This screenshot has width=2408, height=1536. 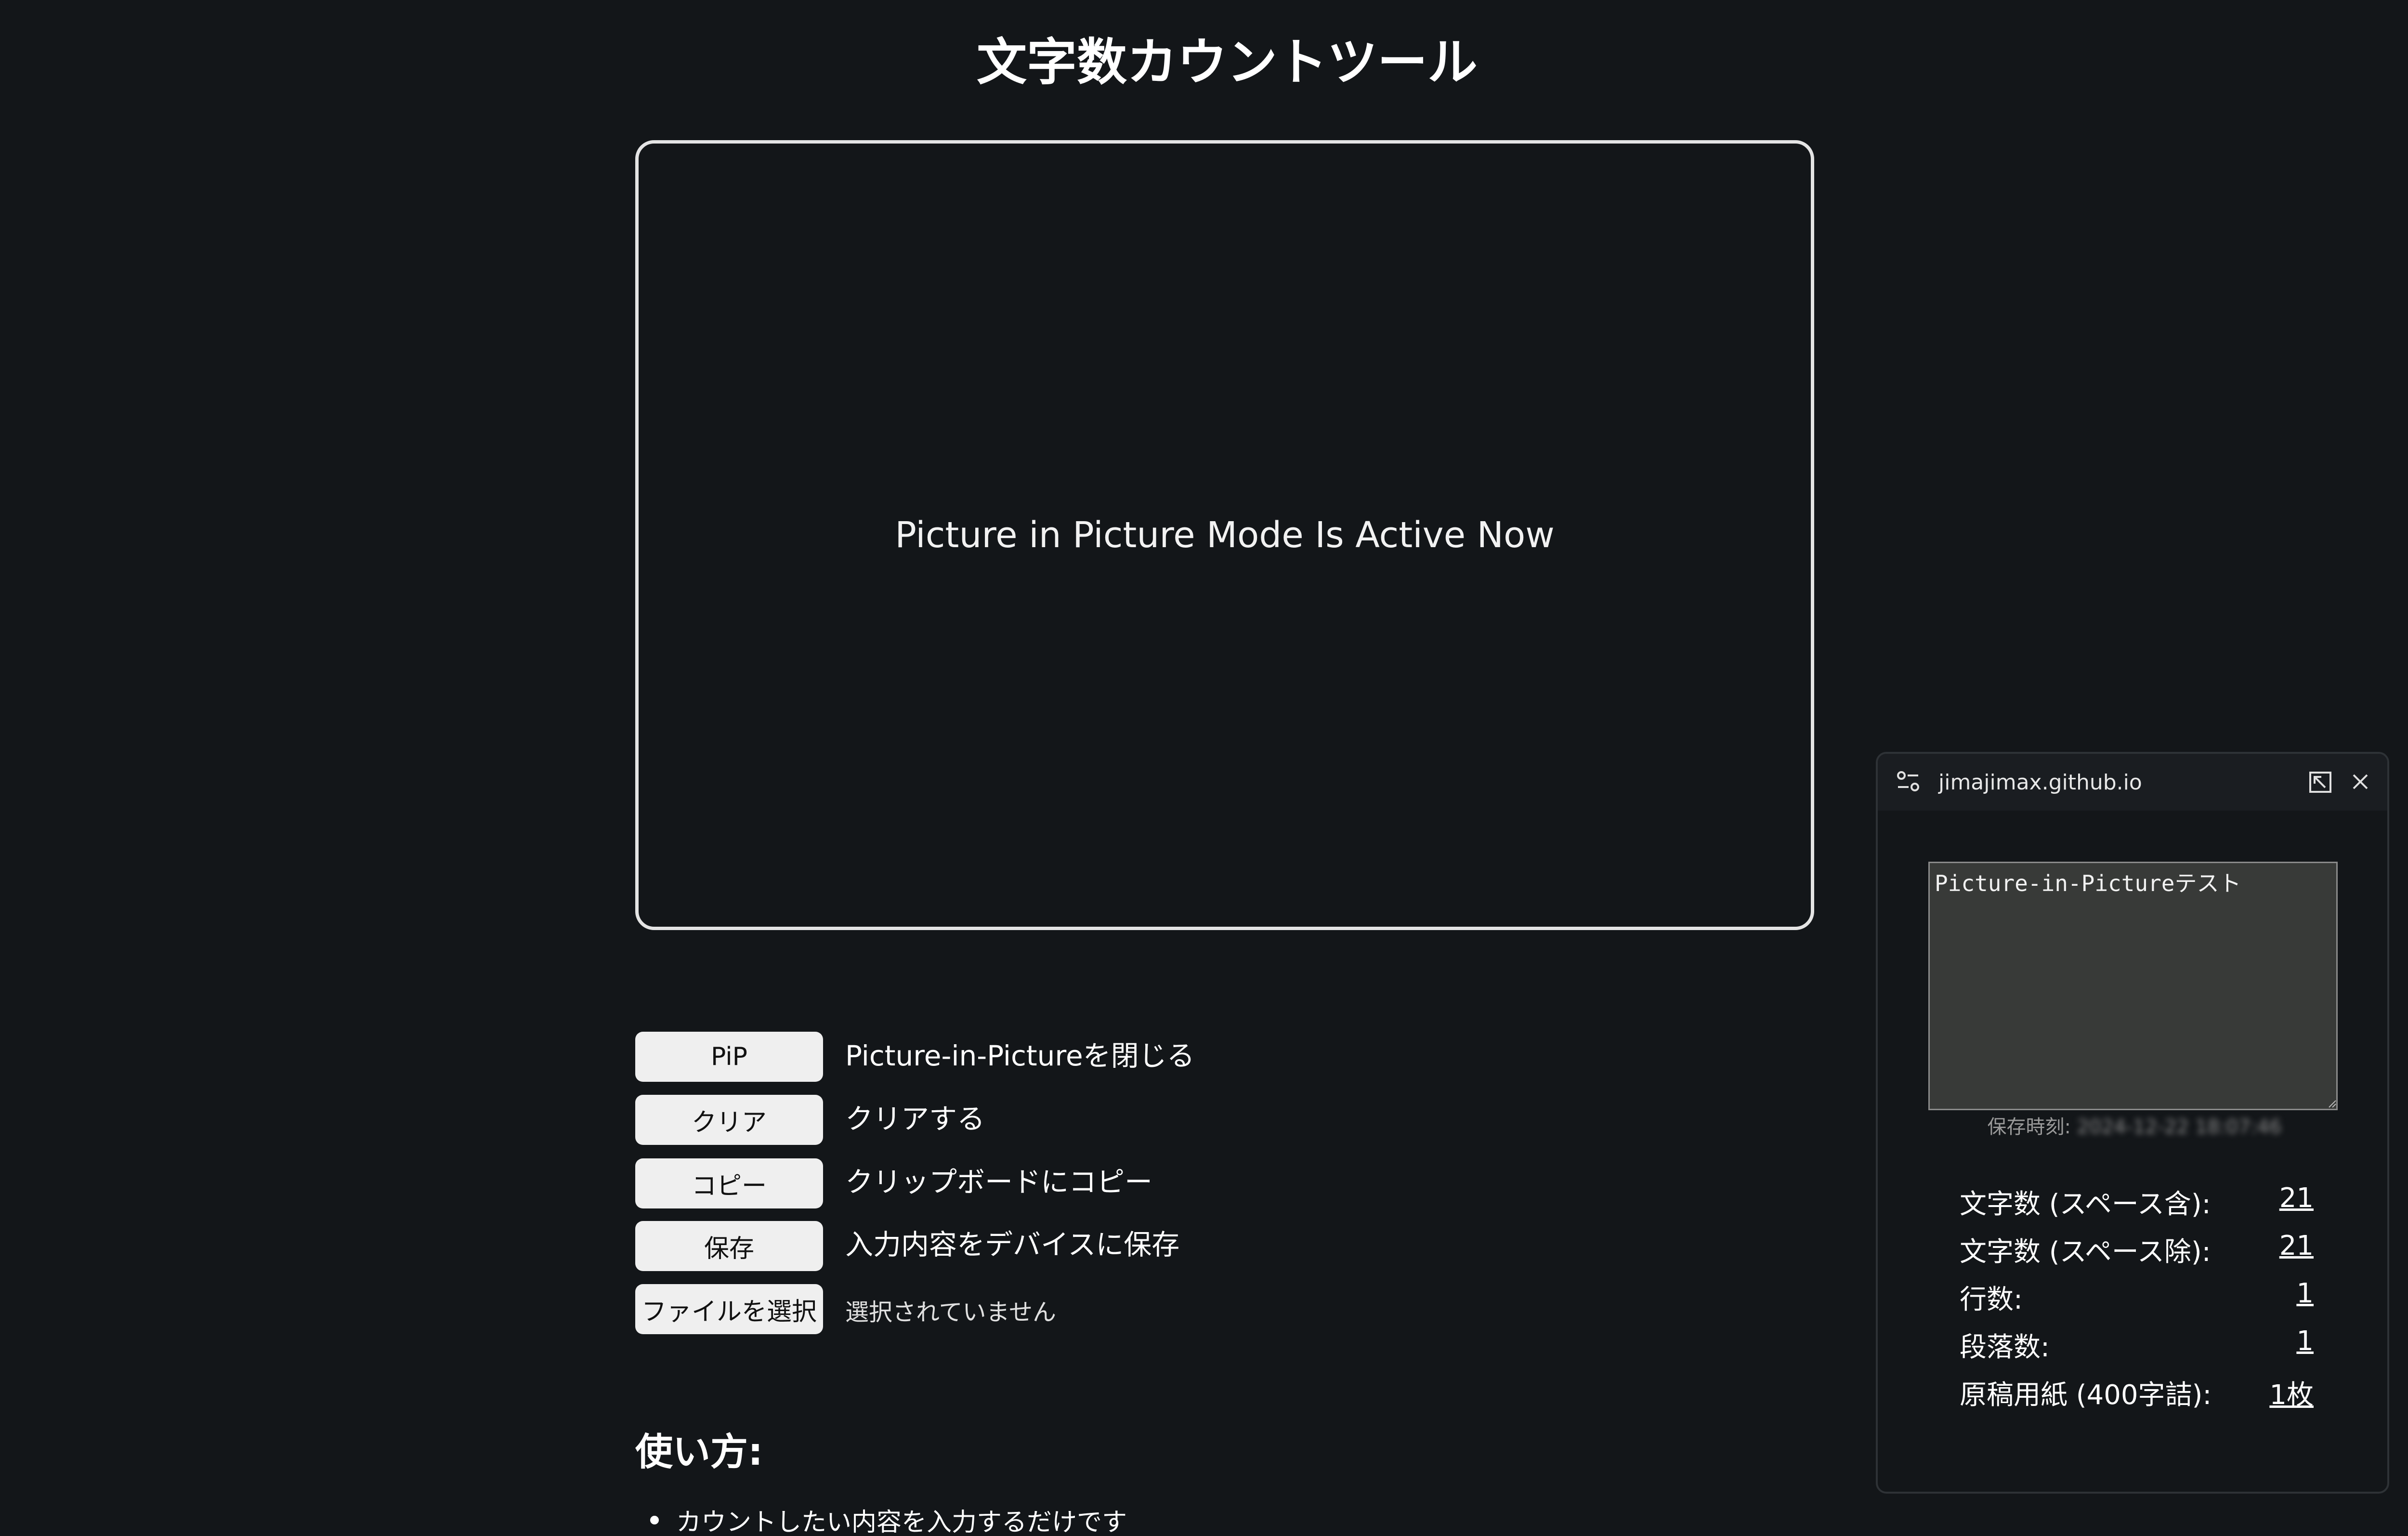 What do you see at coordinates (951, 1312) in the screenshot?
I see `file-select-status: 選択されていません` at bounding box center [951, 1312].